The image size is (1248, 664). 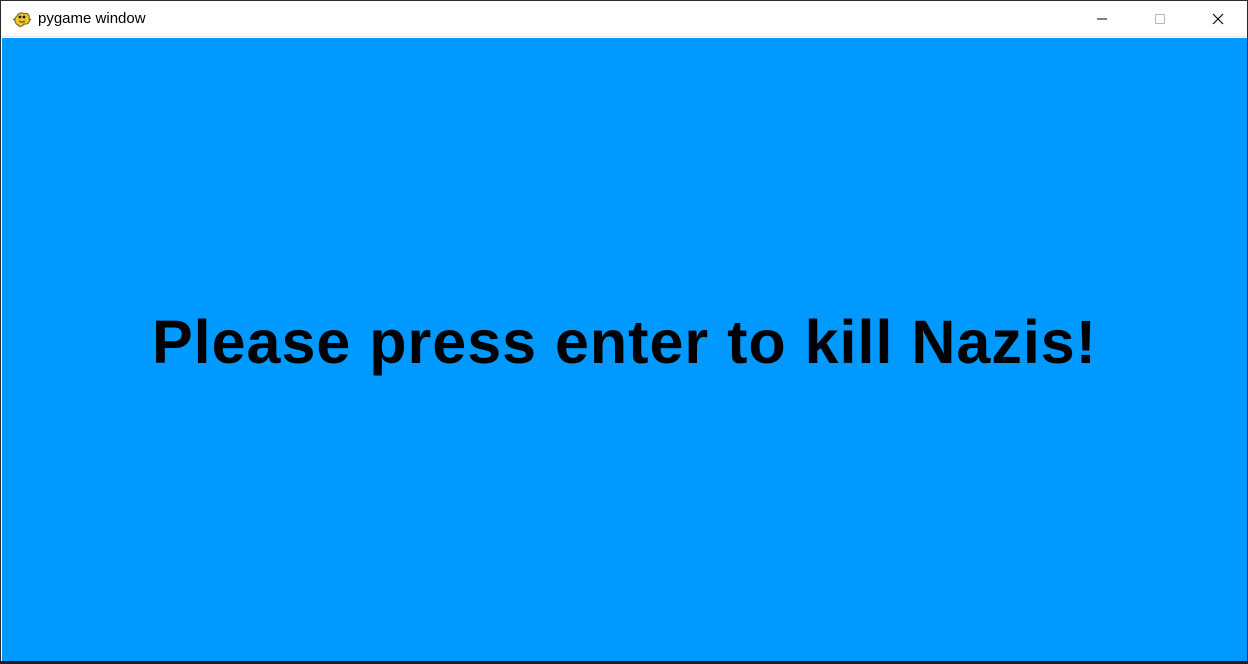 I want to click on close-button, so click(x=1218, y=19).